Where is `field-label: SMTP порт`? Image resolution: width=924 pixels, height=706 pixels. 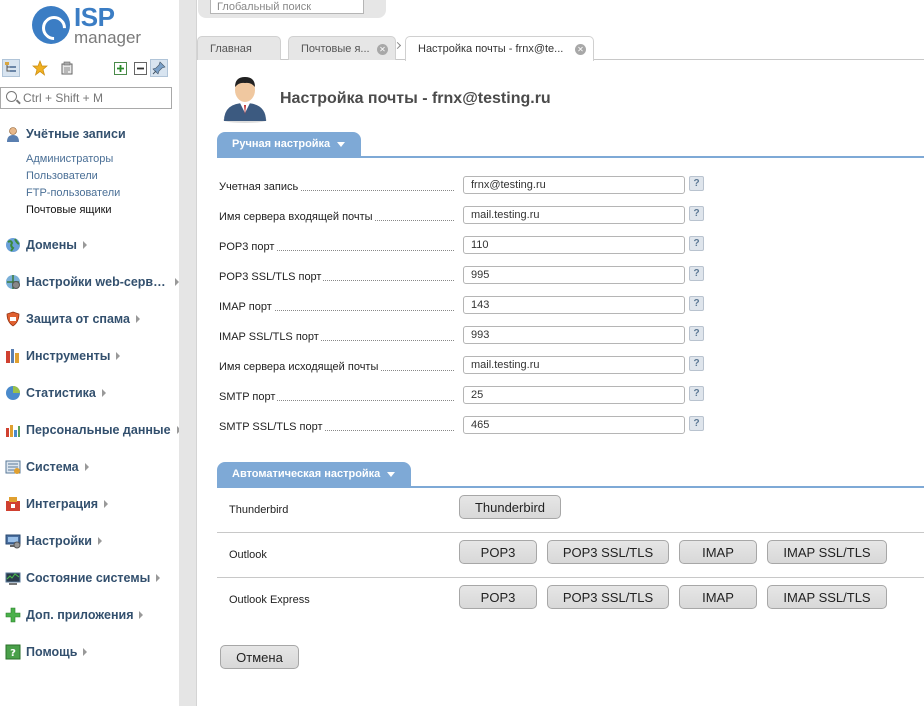 field-label: SMTP порт is located at coordinates (248, 397).